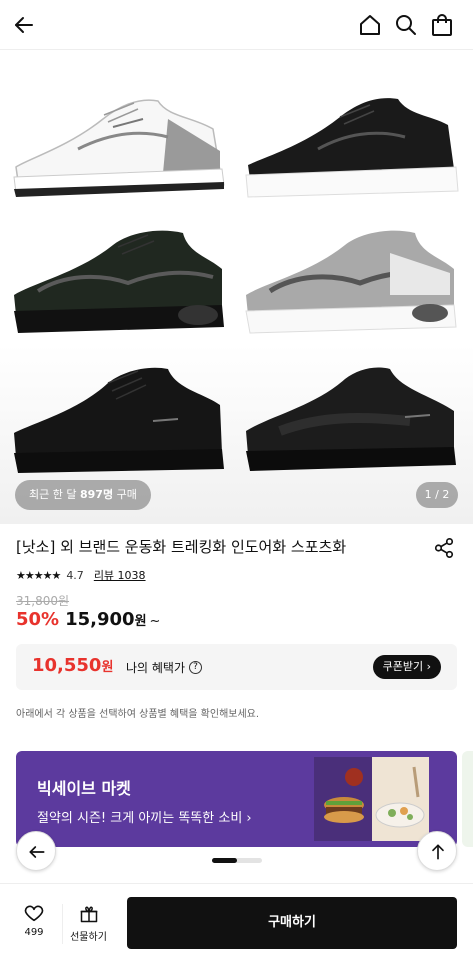  I want to click on banner-progress-indicator, so click(237, 860).